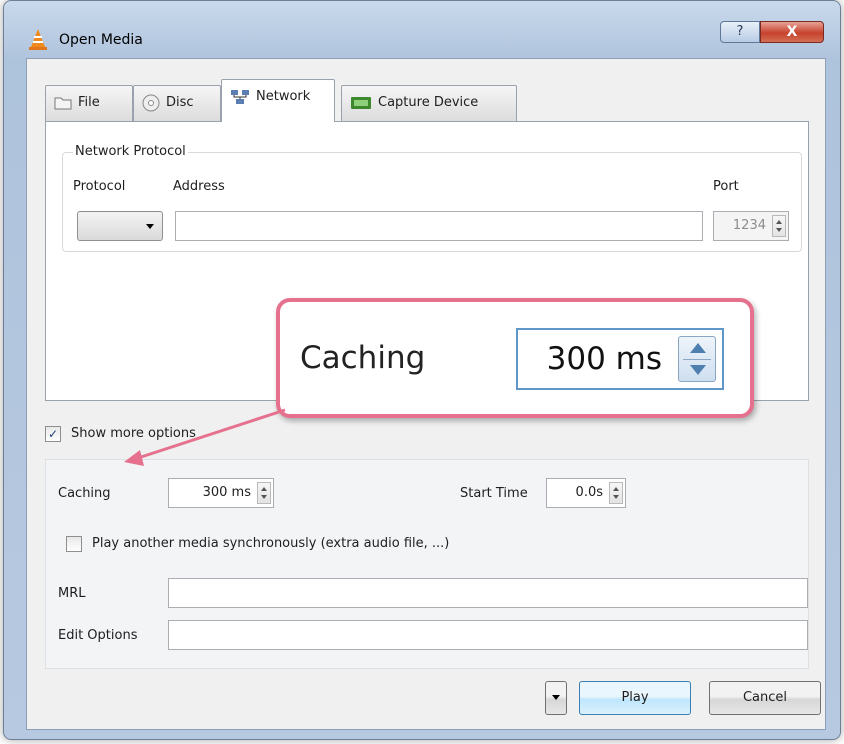 The image size is (844, 744). Describe the element at coordinates (616, 493) in the screenshot. I see `start-time-stepper` at that location.